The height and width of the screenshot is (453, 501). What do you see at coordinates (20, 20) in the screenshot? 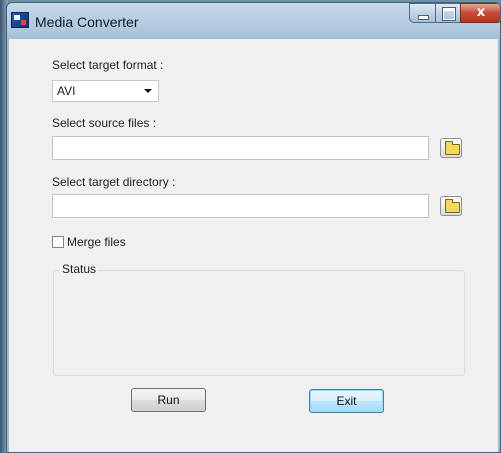
I see `app-icon` at bounding box center [20, 20].